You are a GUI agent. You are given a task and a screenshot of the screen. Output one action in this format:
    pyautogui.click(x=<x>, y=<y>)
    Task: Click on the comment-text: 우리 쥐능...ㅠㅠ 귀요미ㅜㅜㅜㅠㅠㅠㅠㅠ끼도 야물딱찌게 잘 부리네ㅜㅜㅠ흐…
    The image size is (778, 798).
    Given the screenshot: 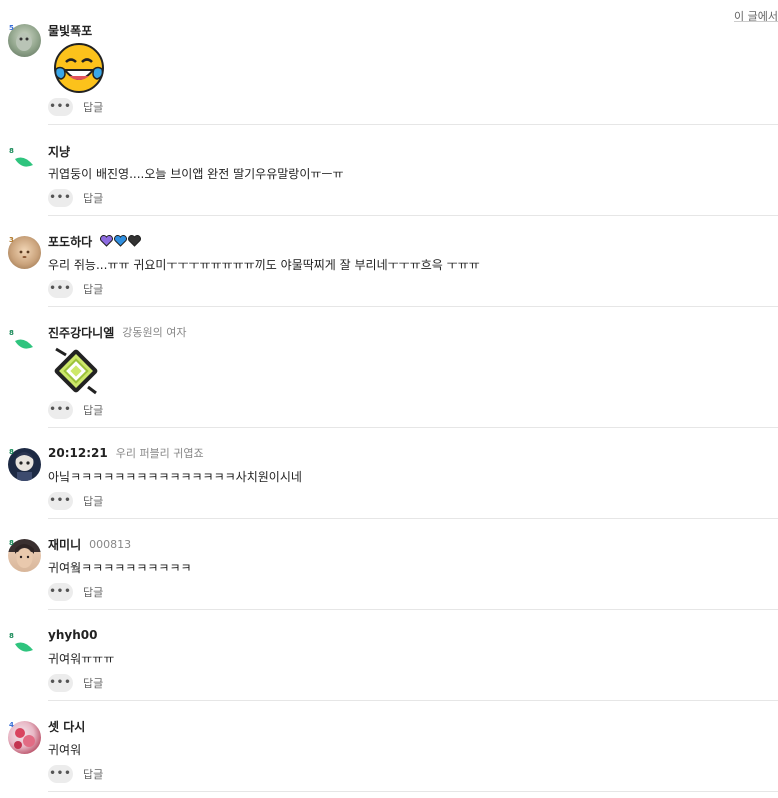 What is the action you would take?
    pyautogui.click(x=264, y=265)
    